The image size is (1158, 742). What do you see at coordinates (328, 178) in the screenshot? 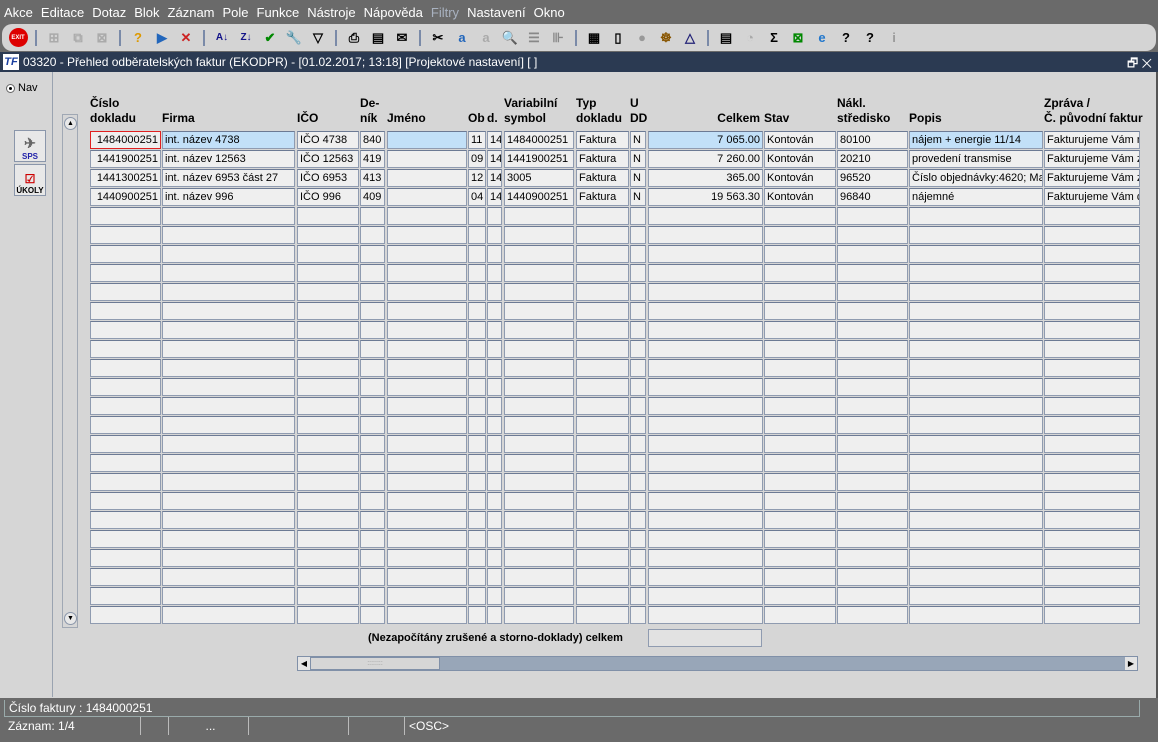
I see `table-cell: IČO 6953` at bounding box center [328, 178].